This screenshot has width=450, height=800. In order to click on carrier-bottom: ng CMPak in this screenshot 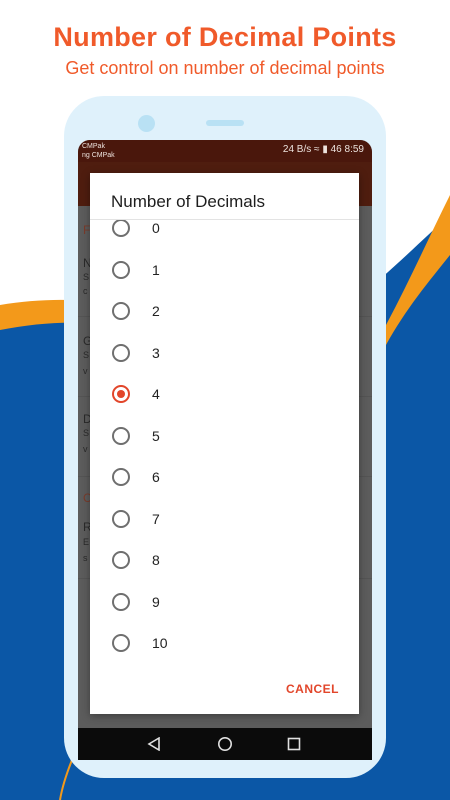, I will do `click(98, 155)`.